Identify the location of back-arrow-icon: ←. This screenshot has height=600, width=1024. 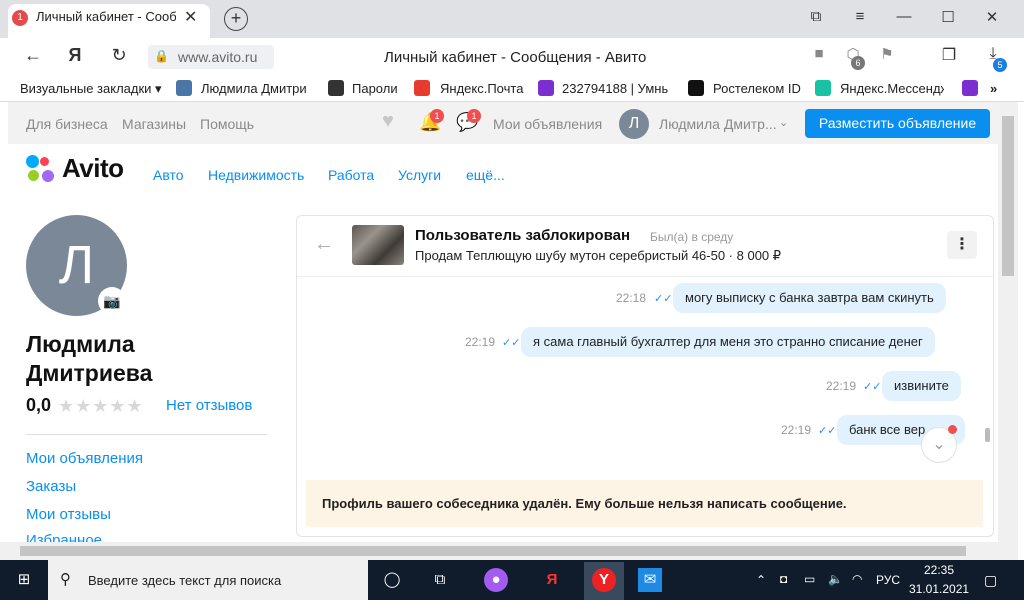
(324, 244).